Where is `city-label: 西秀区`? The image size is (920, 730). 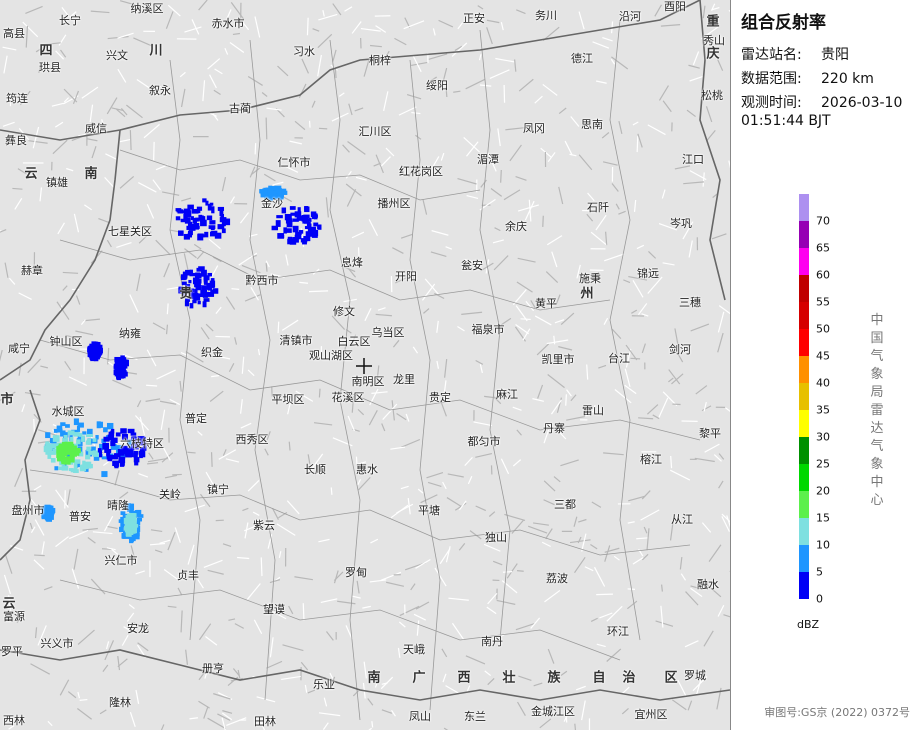 city-label: 西秀区 is located at coordinates (252, 439).